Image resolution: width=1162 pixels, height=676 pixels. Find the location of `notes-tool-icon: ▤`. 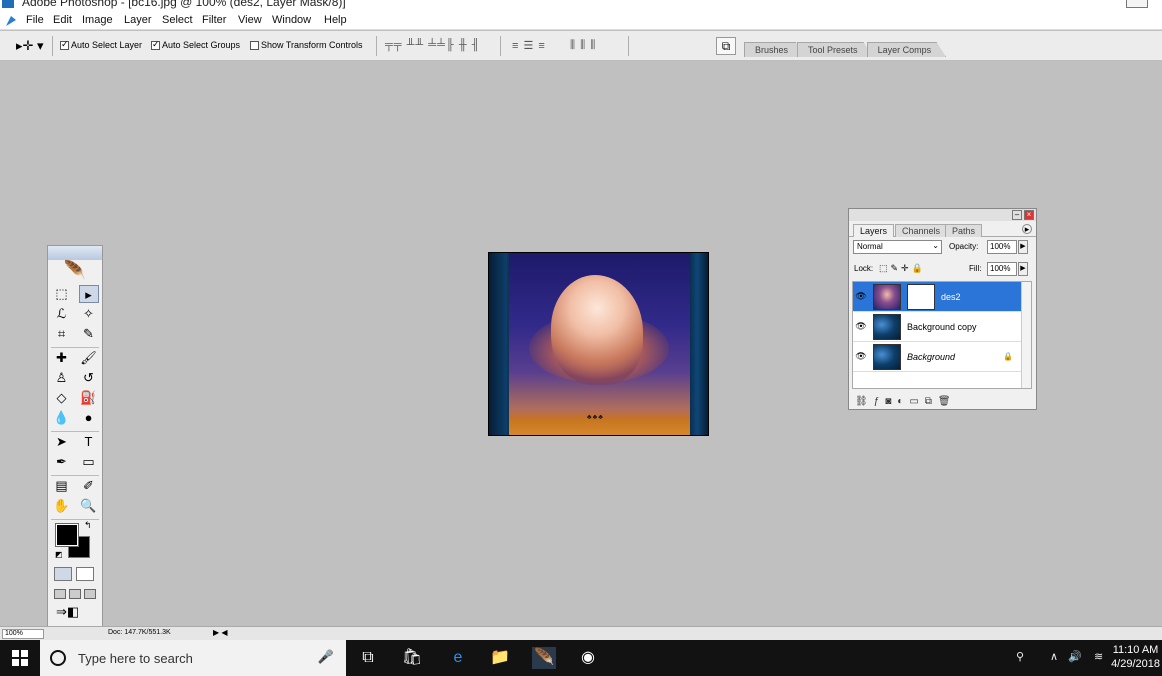

notes-tool-icon: ▤ is located at coordinates (62, 486).